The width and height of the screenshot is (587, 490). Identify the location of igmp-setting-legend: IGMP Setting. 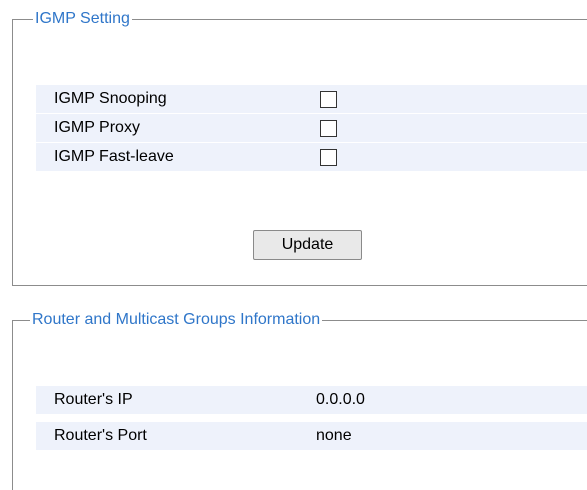
(82, 19).